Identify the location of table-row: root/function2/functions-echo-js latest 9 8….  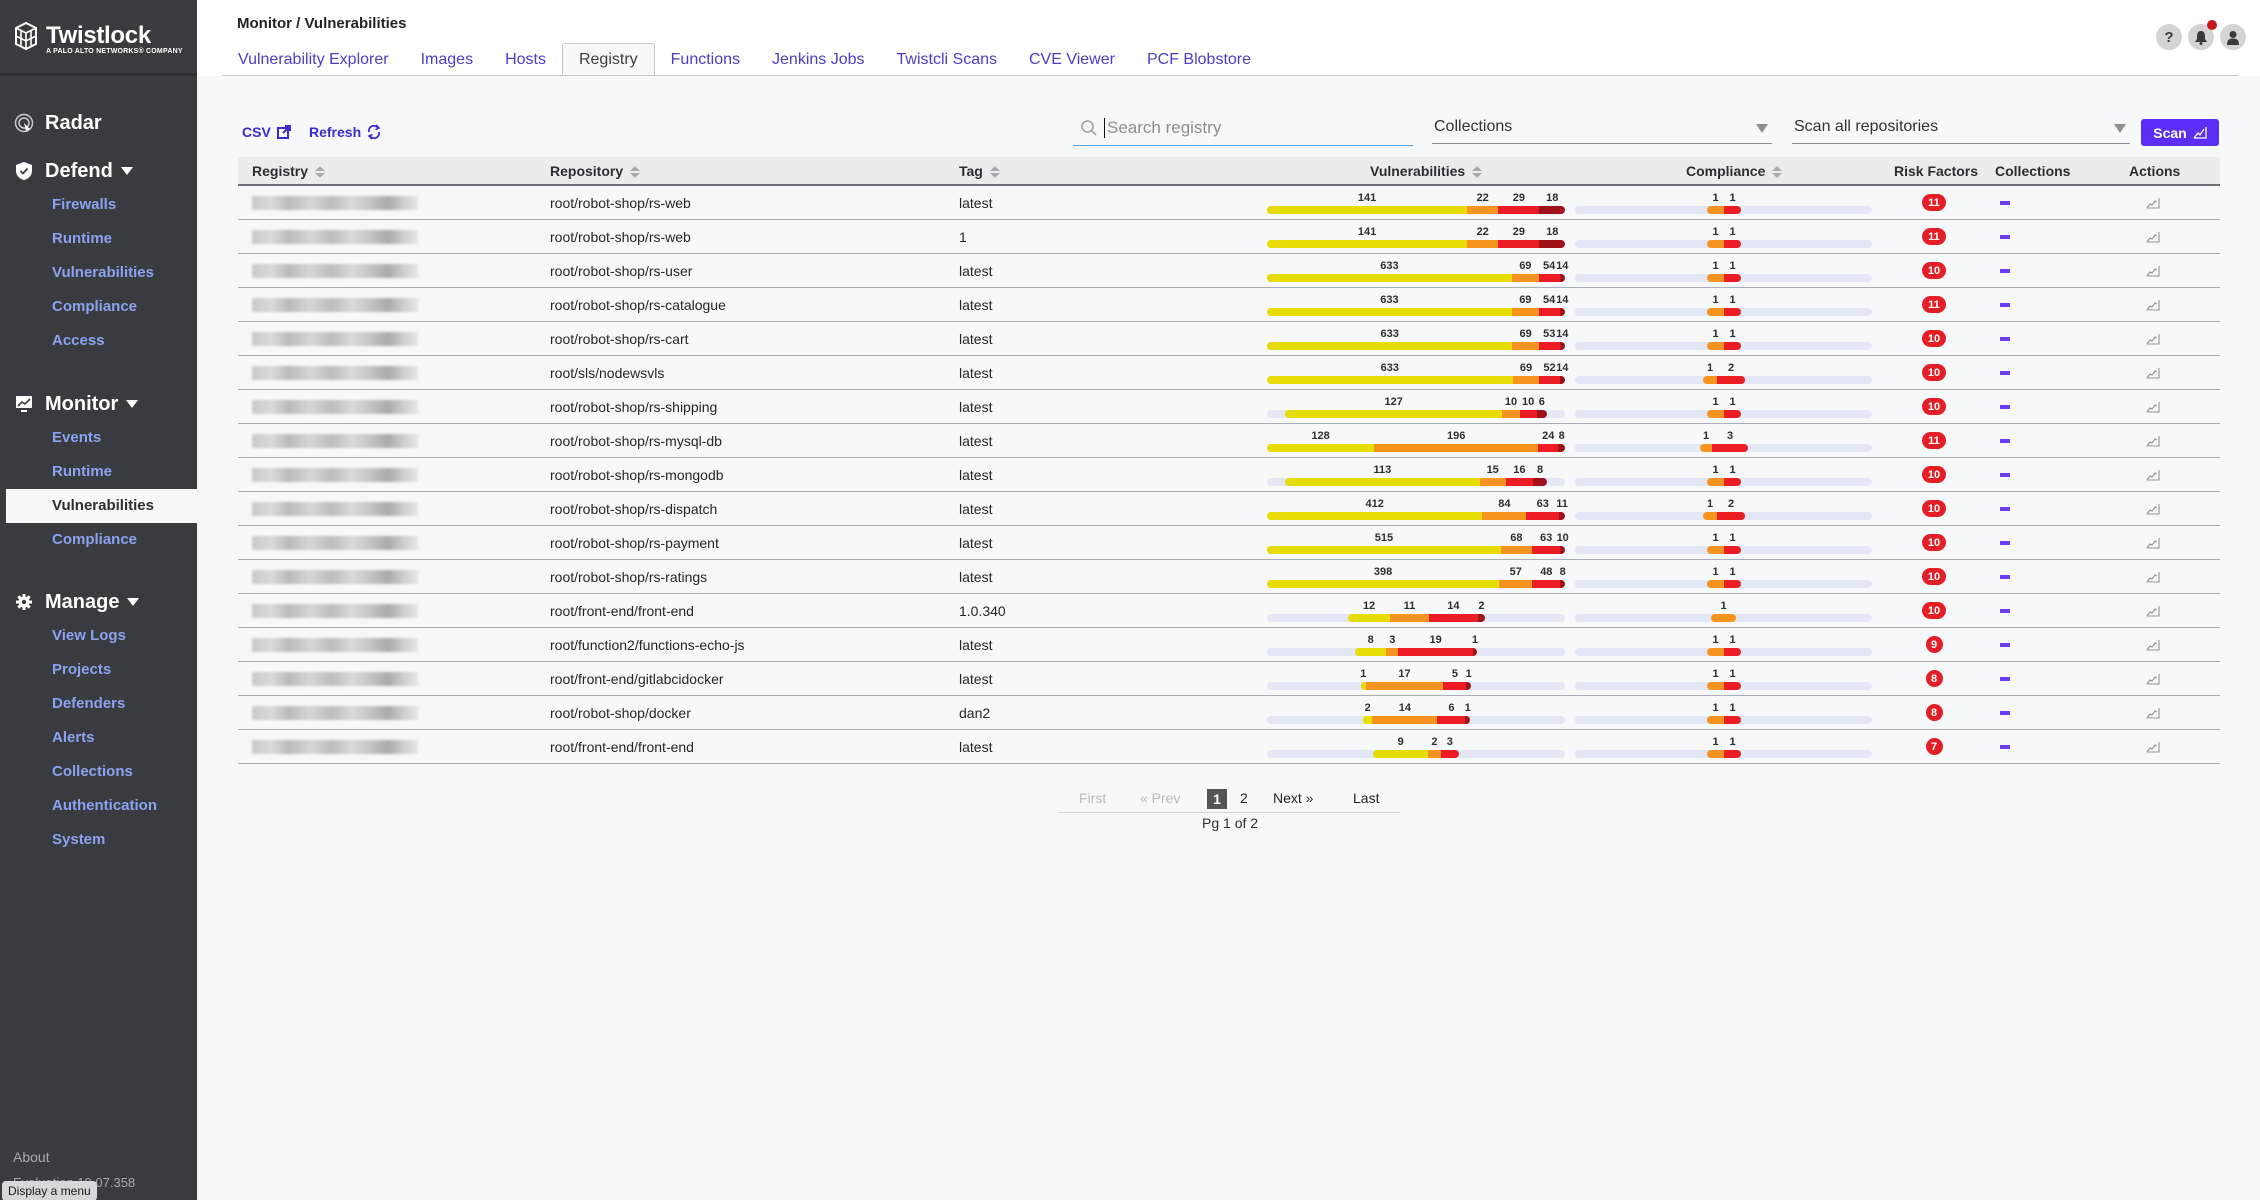
(1229, 645).